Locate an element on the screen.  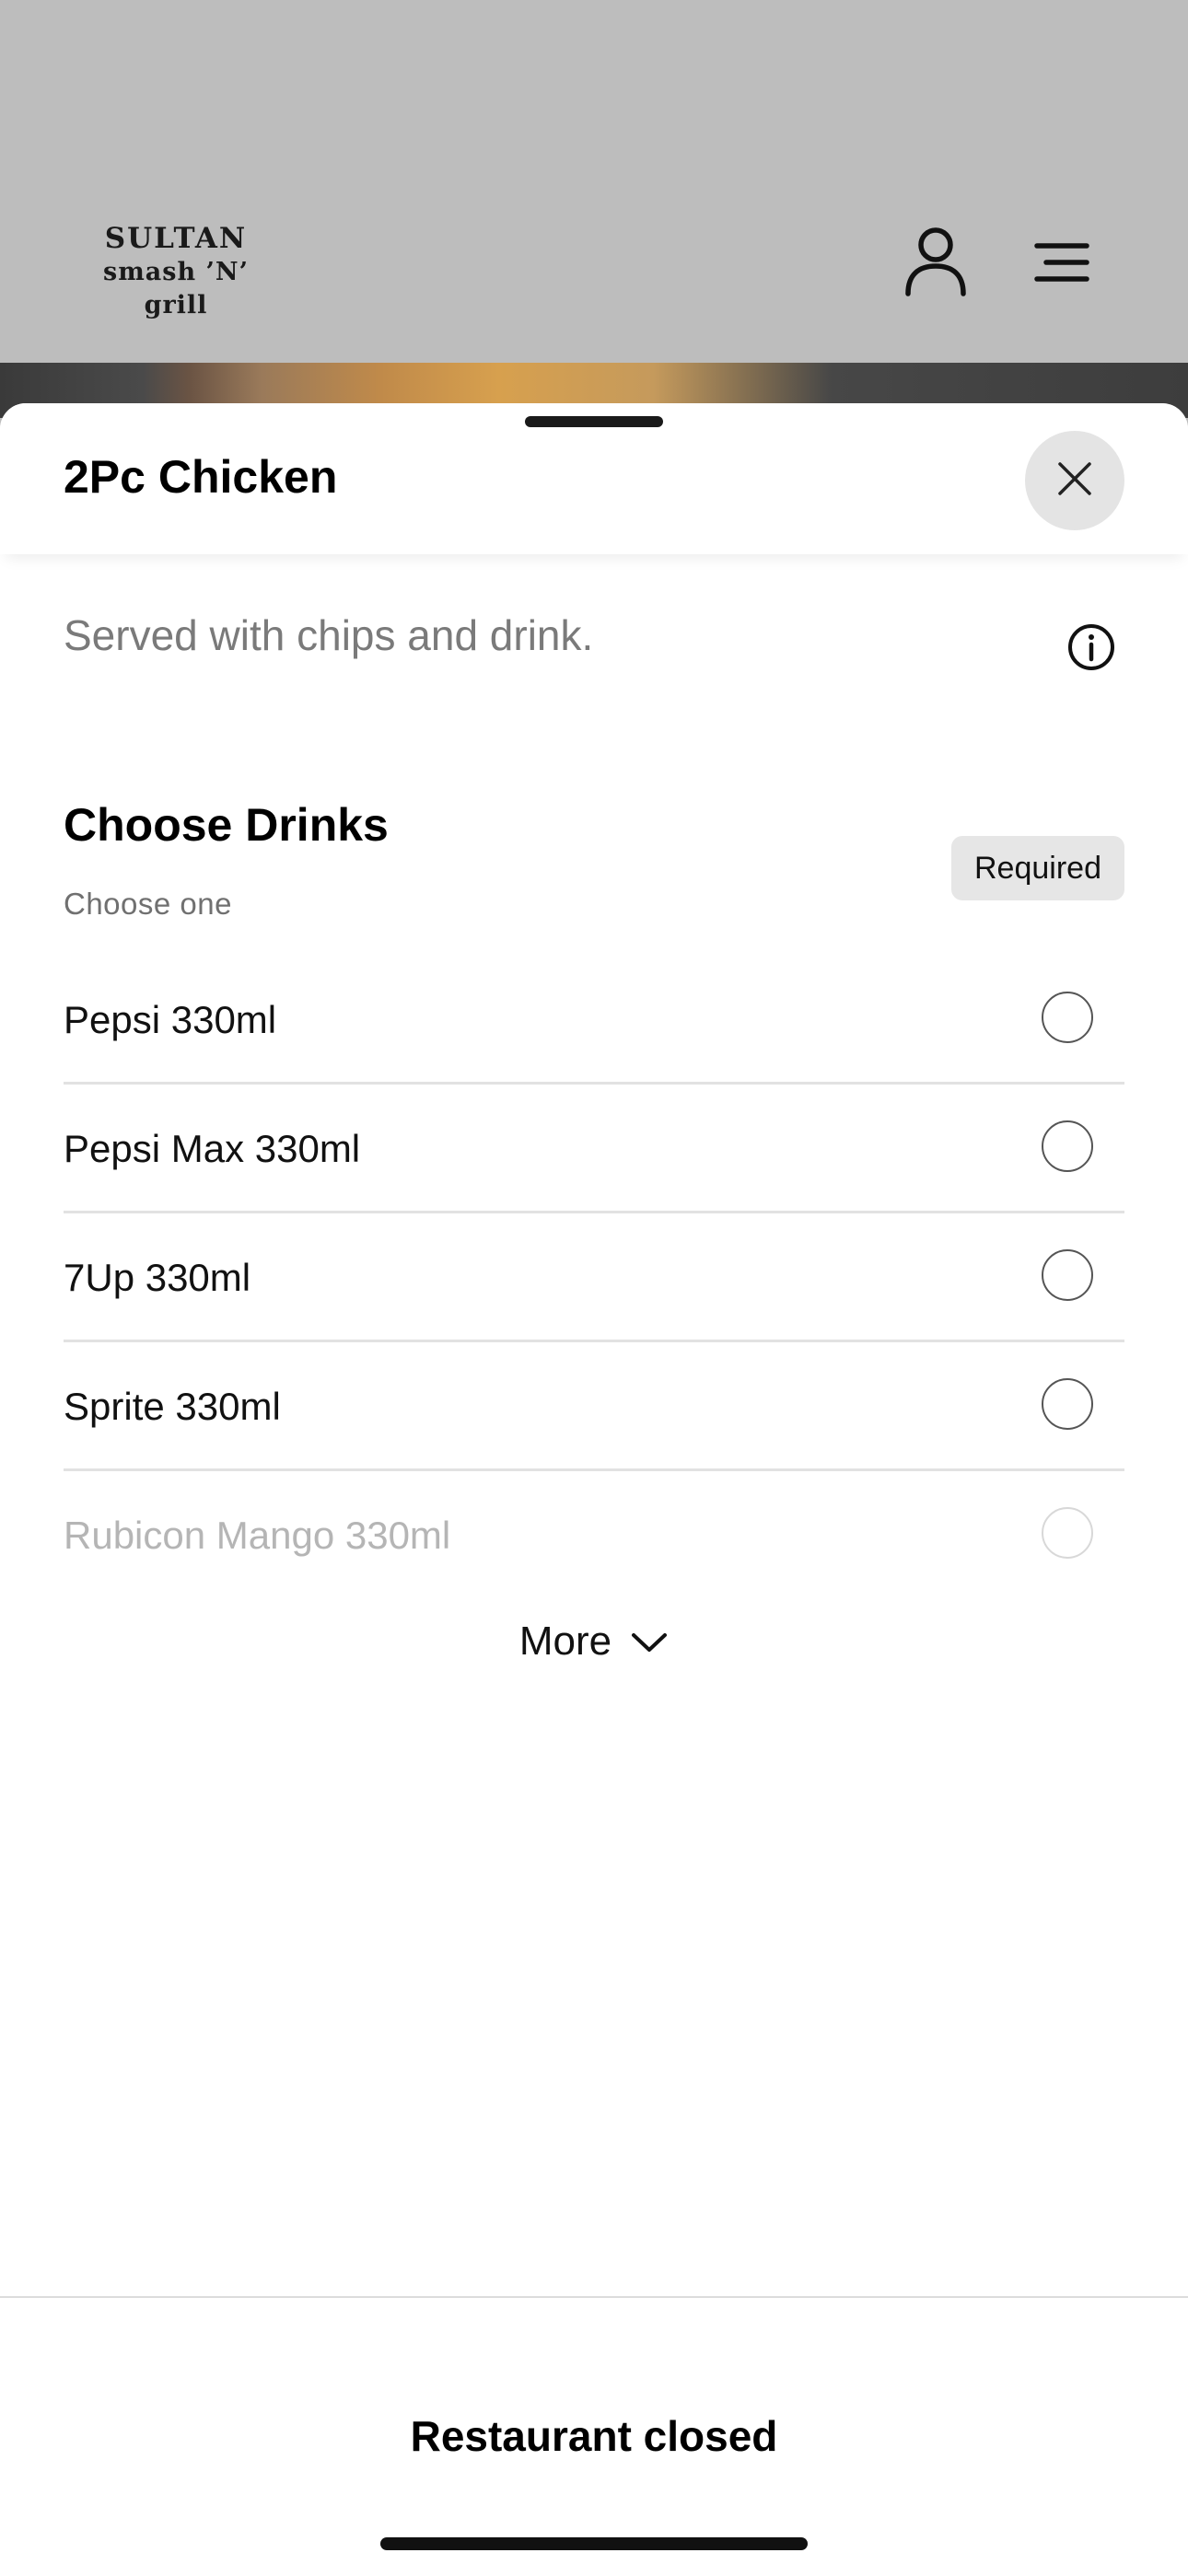
close-button is located at coordinates (1074, 480).